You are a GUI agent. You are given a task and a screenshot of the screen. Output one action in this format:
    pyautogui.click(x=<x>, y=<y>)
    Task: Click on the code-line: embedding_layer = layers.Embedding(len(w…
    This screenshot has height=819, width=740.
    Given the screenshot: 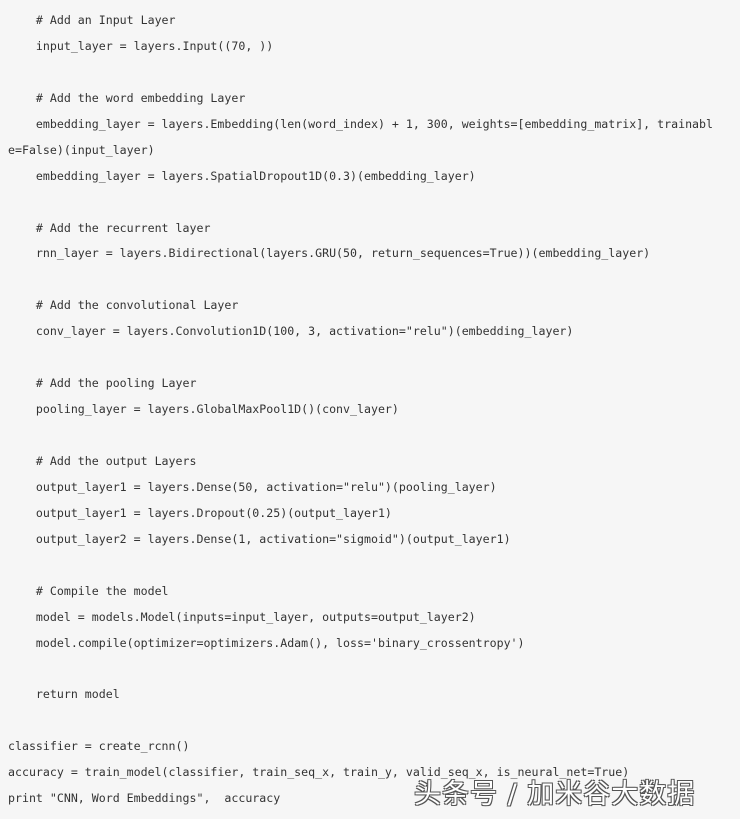 What is the action you would take?
    pyautogui.click(x=360, y=123)
    